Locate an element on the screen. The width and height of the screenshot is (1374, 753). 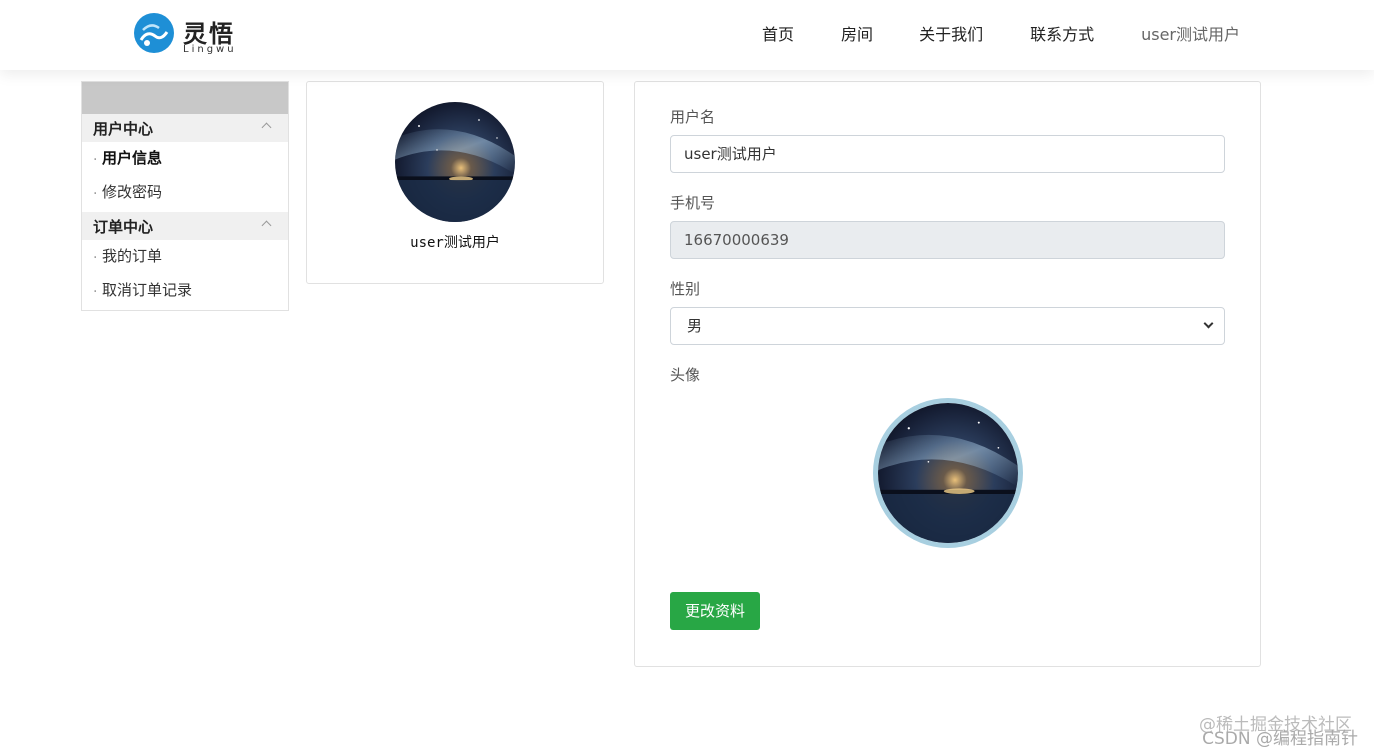
sidebar-item-user-info: . 用户信息 is located at coordinates (185, 159).